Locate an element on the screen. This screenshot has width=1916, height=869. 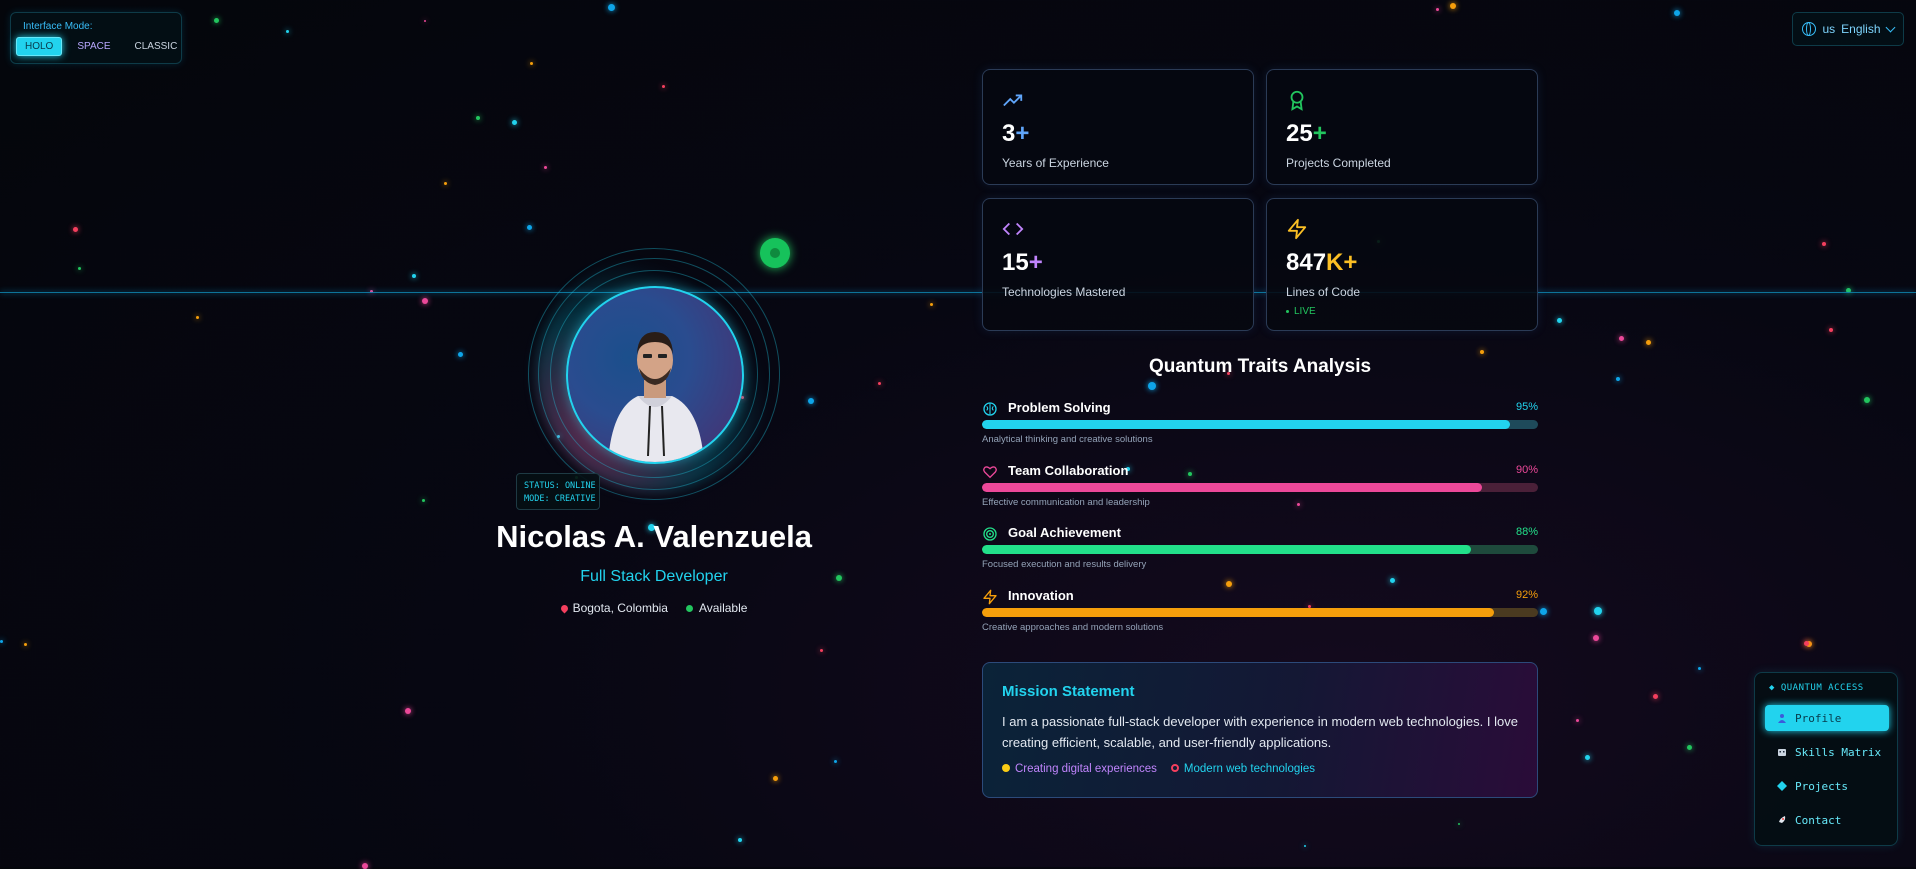
nav-item-label: Contact is located at coordinates (1818, 820).